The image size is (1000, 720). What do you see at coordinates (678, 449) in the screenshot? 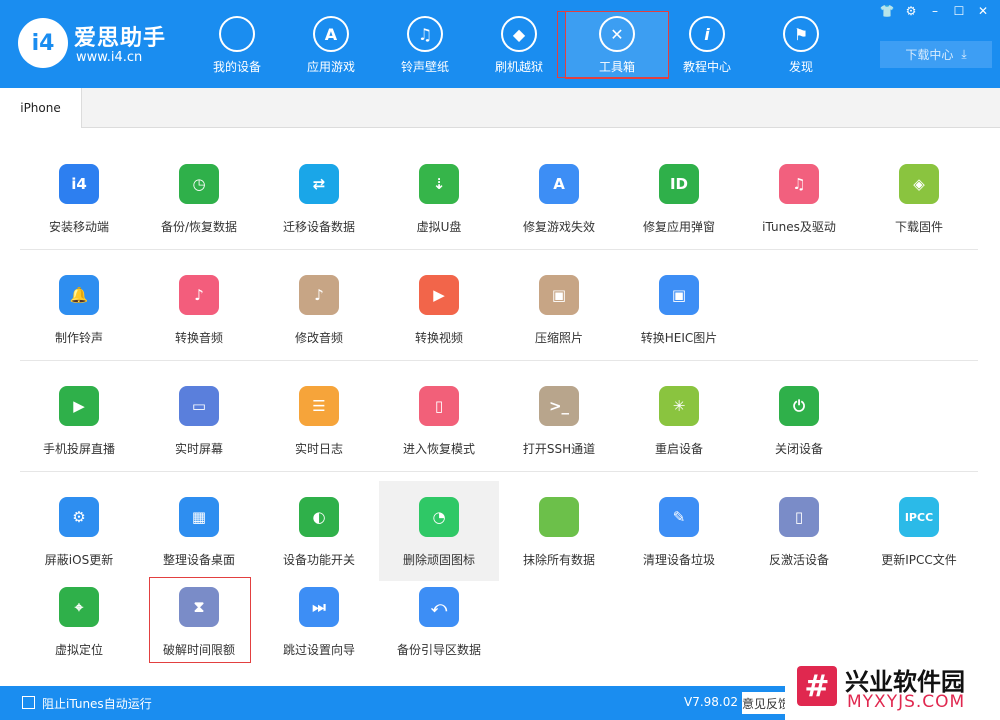
I see `tool-label: 重启设备` at bounding box center [678, 449].